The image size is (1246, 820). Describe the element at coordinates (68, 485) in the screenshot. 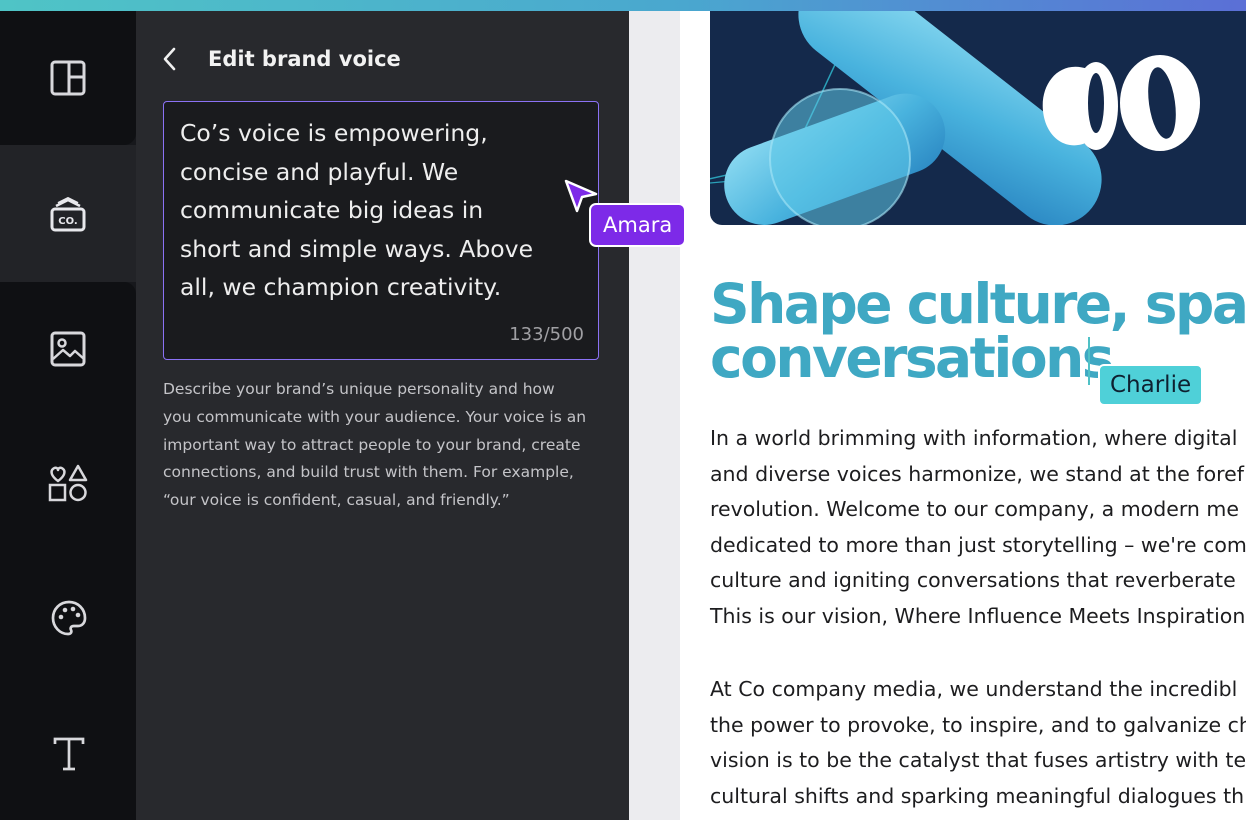

I see `elements-icon` at that location.